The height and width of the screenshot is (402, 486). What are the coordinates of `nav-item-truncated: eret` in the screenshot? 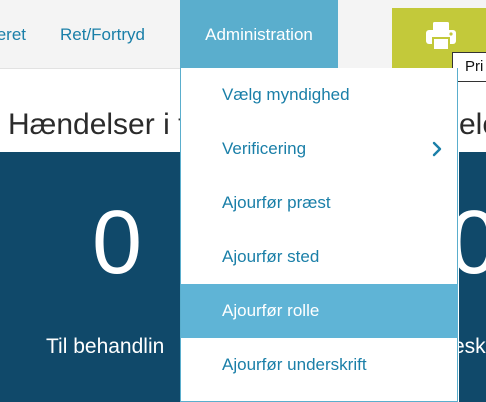 It's located at (20, 34).